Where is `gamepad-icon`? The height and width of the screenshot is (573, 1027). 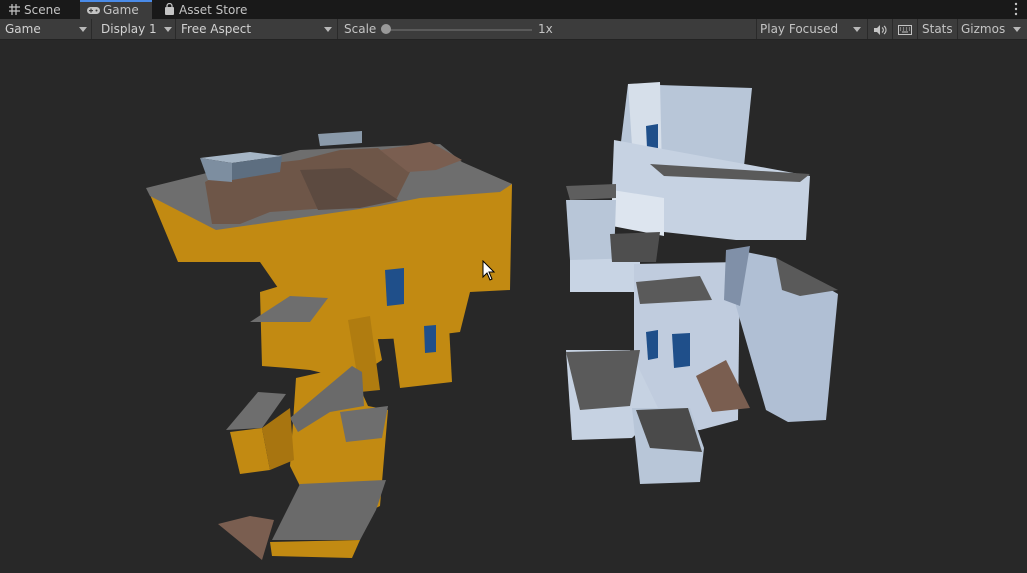 gamepad-icon is located at coordinates (93, 10).